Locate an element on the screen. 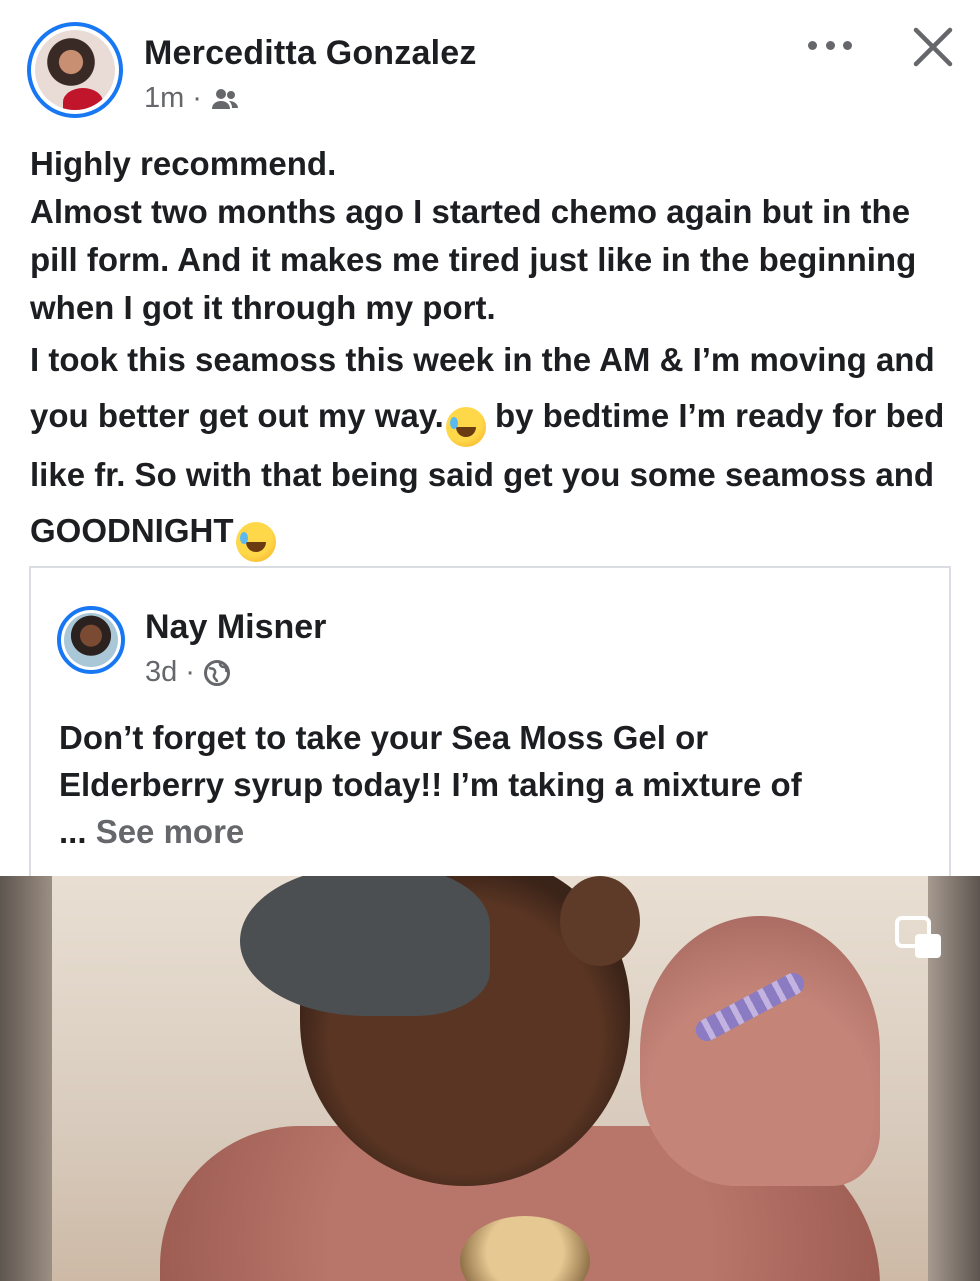 Image resolution: width=980 pixels, height=1281 pixels. shared-author-avatar-image is located at coordinates (91, 640).